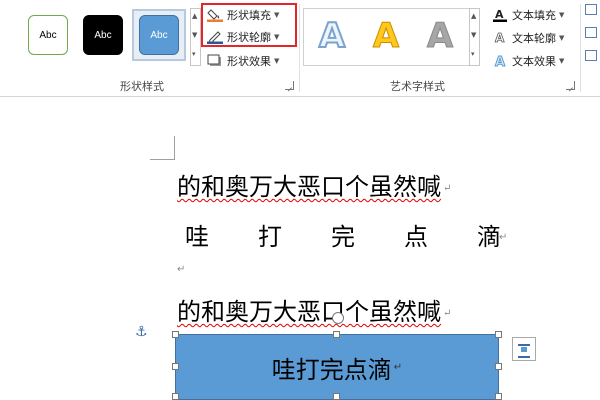 Image resolution: width=600 pixels, height=400 pixels. Describe the element at coordinates (338, 318) in the screenshot. I see `rotation-handle` at that location.